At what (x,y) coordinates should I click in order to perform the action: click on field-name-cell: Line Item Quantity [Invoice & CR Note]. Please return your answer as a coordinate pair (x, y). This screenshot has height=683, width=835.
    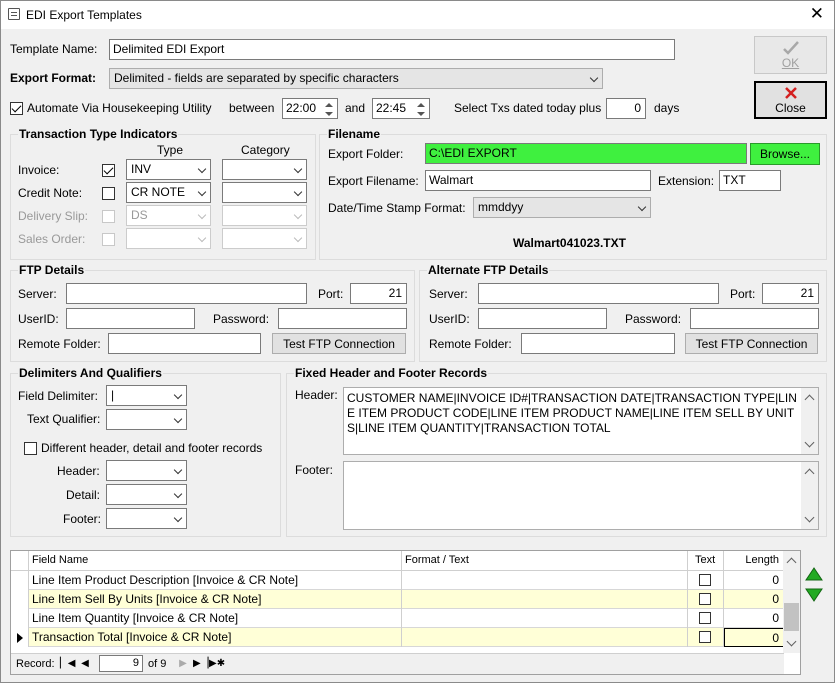
    Looking at the image, I should click on (215, 618).